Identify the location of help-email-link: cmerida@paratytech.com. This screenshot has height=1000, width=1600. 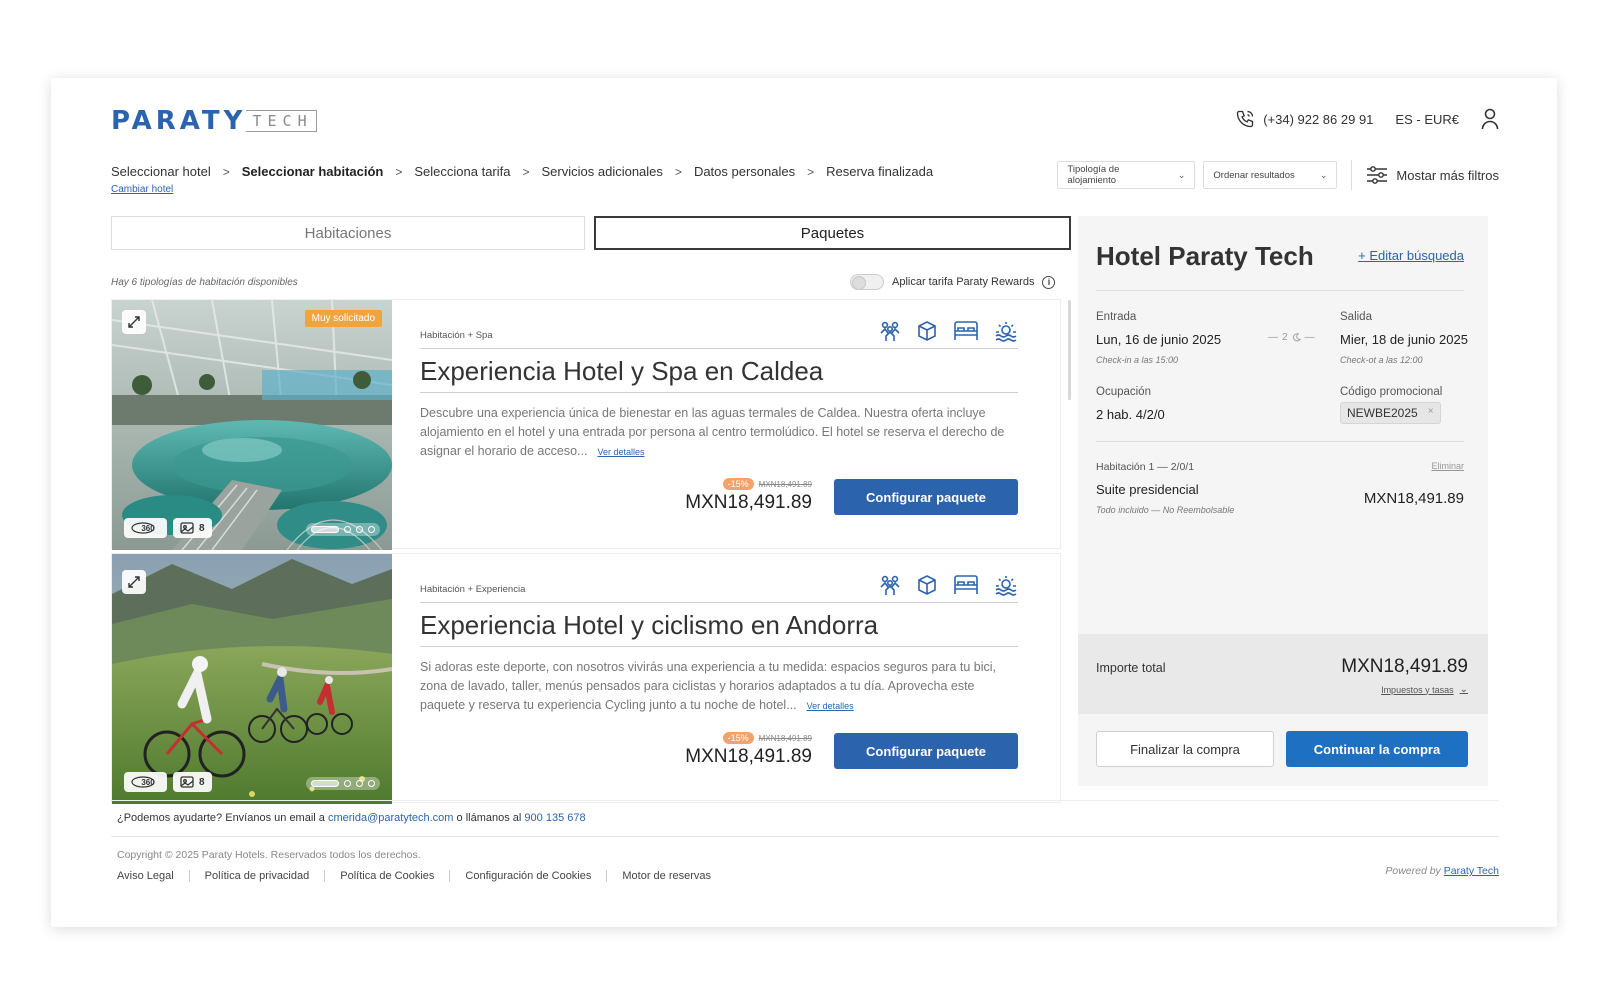
(391, 818).